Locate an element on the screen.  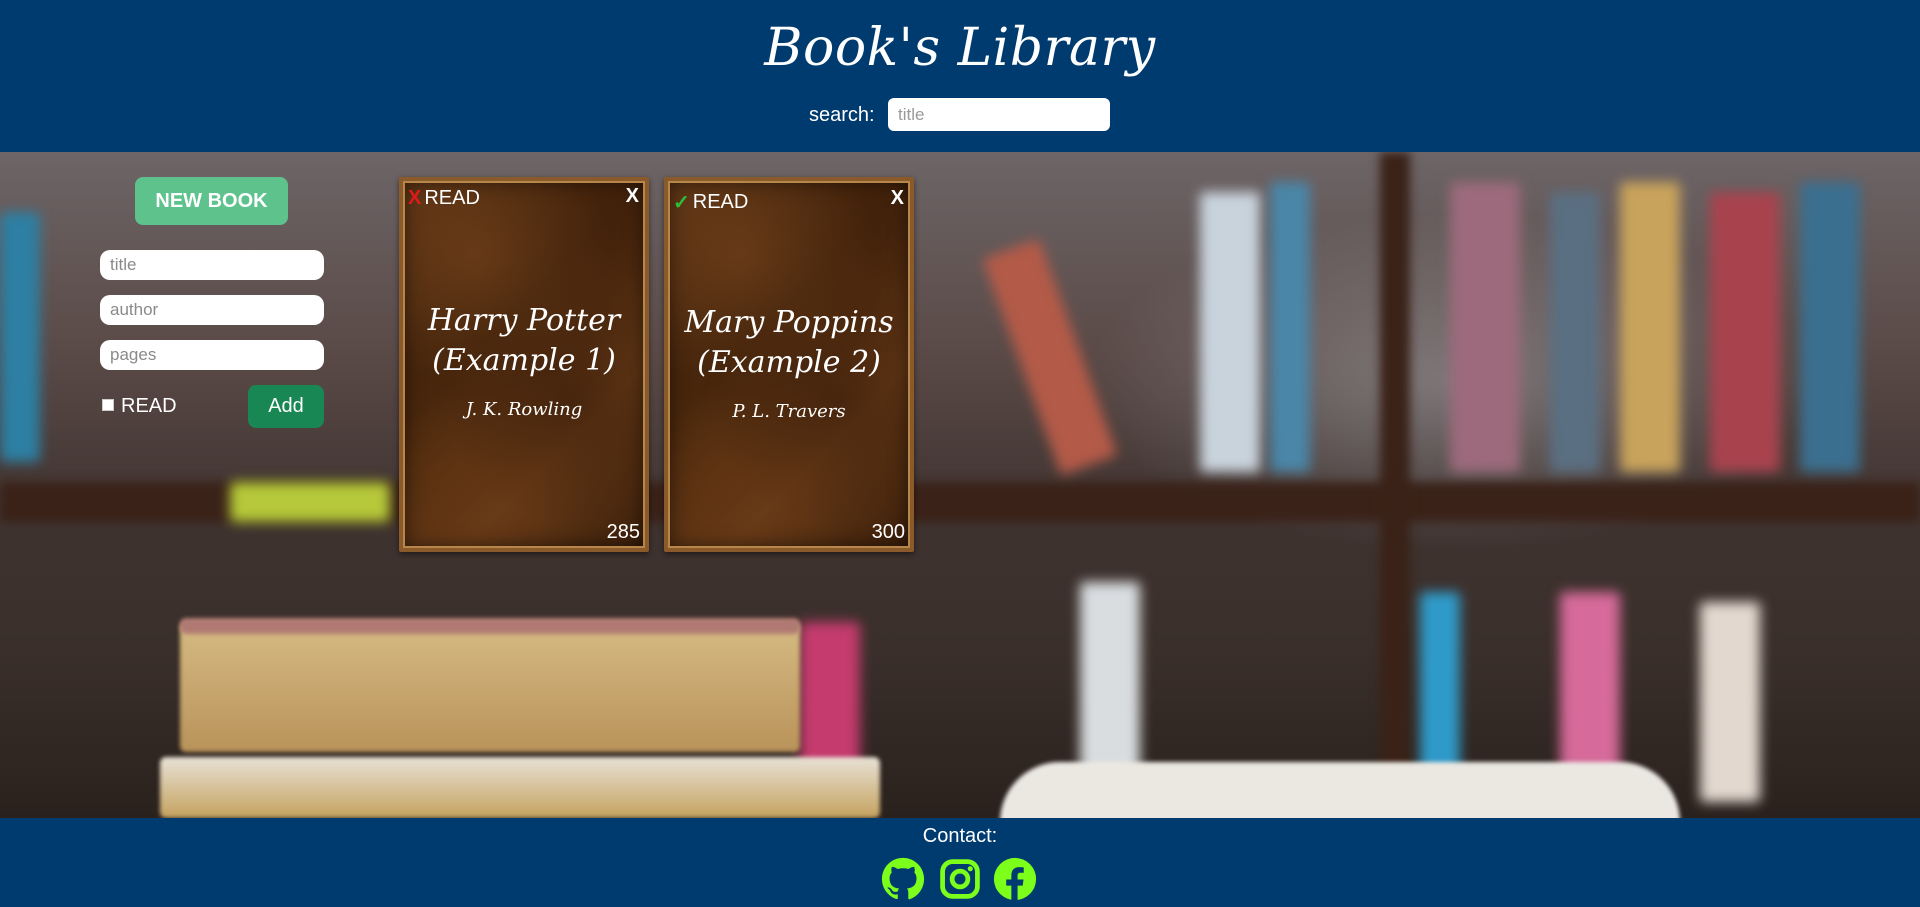
contact-label: Contact: is located at coordinates (960, 836).